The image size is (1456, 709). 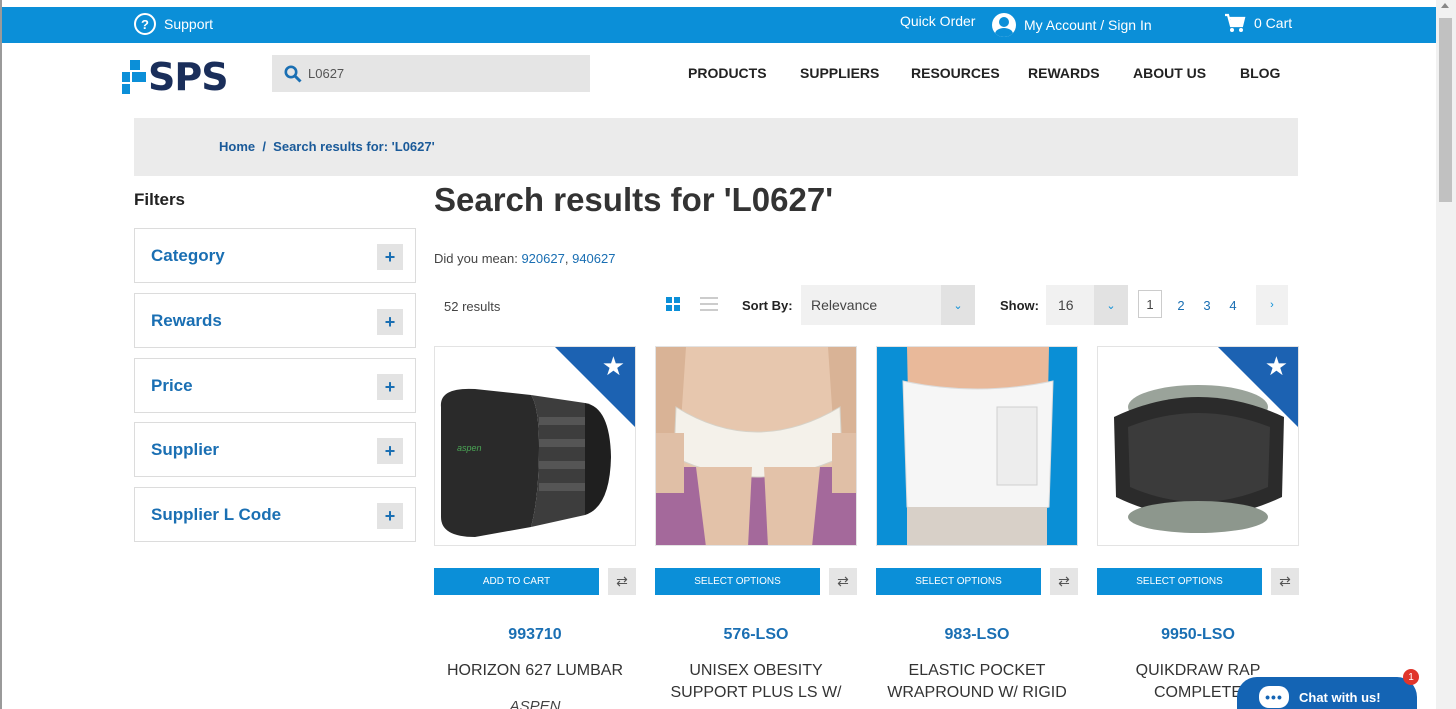 What do you see at coordinates (275, 255) in the screenshot?
I see `filter-category: Category +` at bounding box center [275, 255].